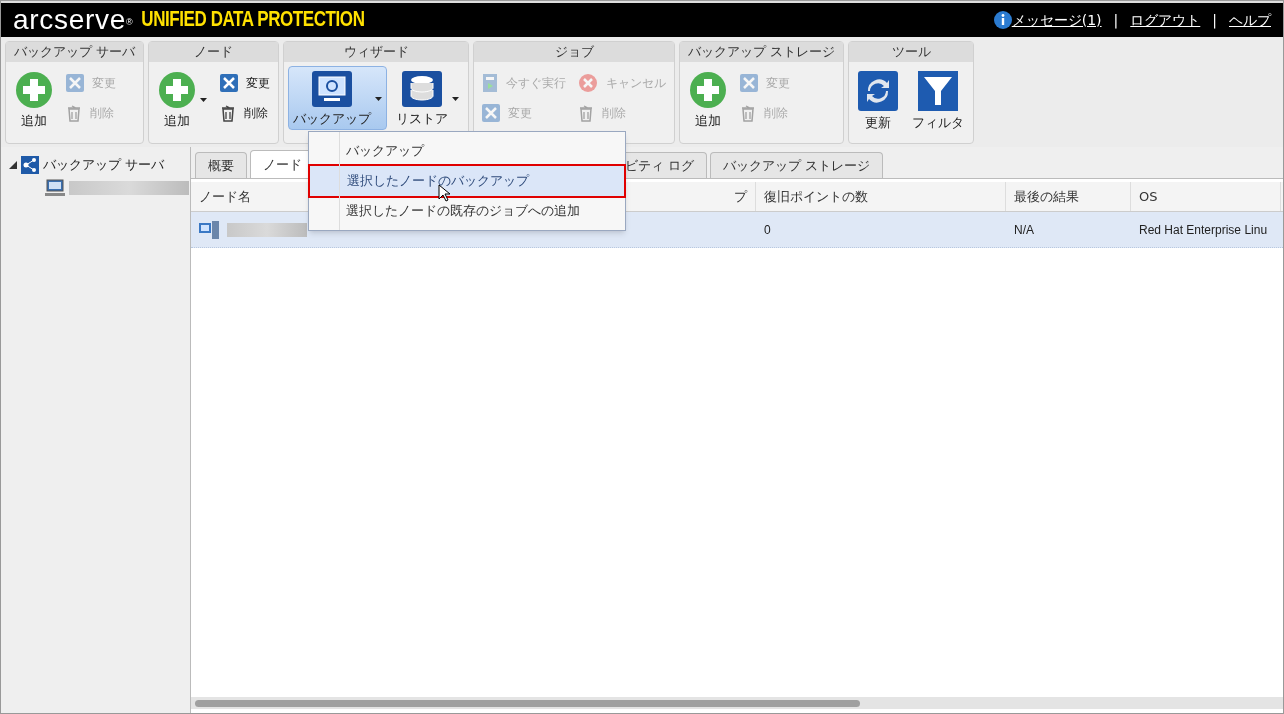 This screenshot has height=714, width=1284. Describe the element at coordinates (13, 164) in the screenshot. I see `collapse-triangle-icon` at that location.